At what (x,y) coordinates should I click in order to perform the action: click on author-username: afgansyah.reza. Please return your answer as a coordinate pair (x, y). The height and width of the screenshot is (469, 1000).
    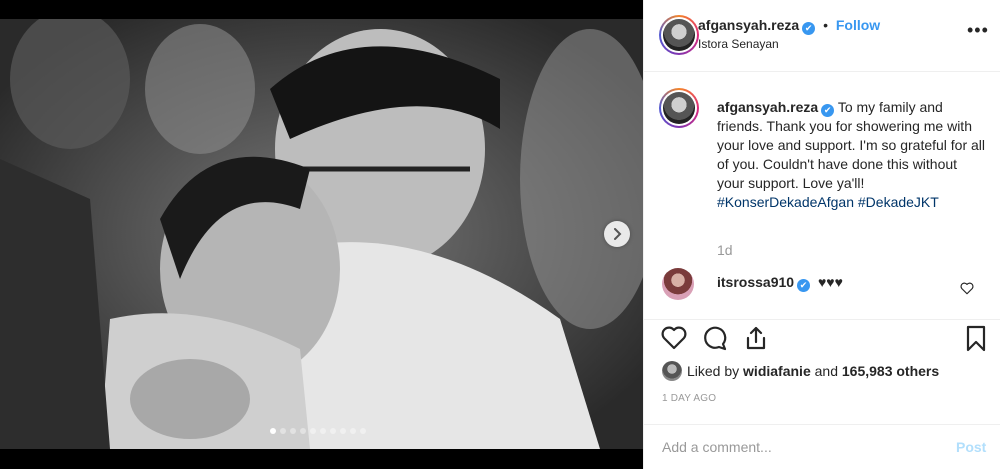
    Looking at the image, I should click on (748, 25).